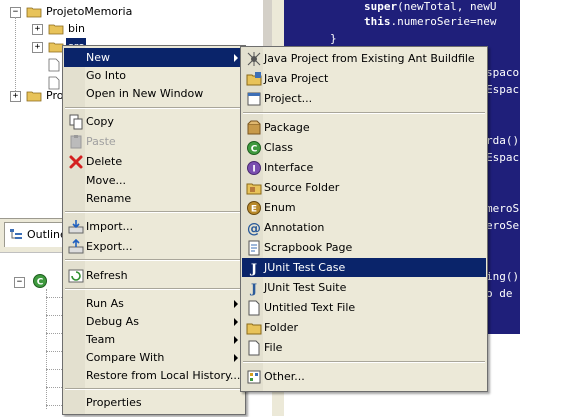 The image size is (569, 417). Describe the element at coordinates (503, 208) in the screenshot. I see `code-line: meroS` at that location.